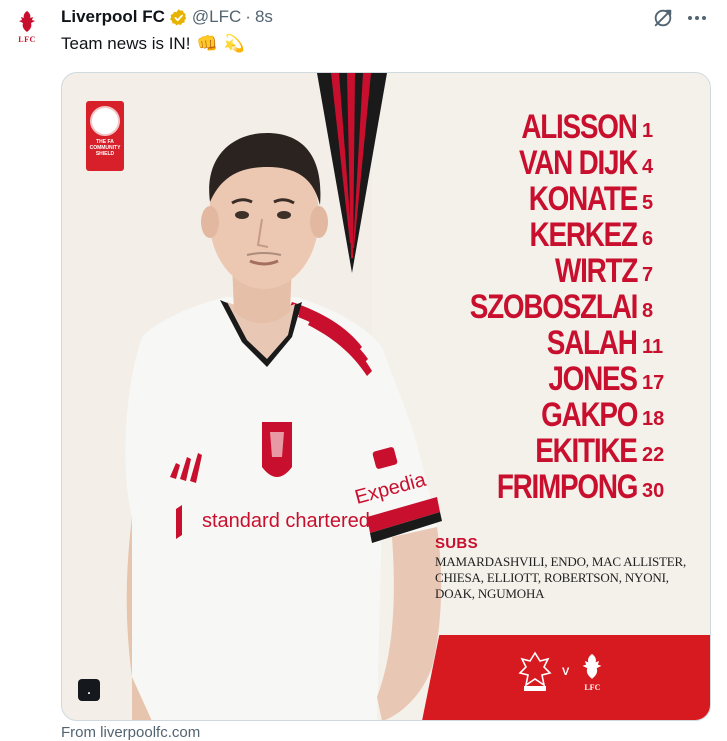 The width and height of the screenshot is (727, 741). Describe the element at coordinates (27, 21) in the screenshot. I see `liverbird-icon` at that location.